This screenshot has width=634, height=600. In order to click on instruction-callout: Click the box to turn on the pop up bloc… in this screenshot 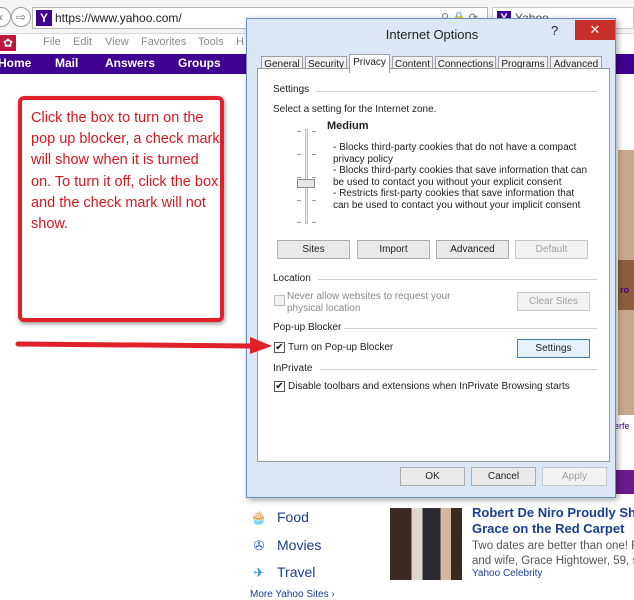, I will do `click(121, 209)`.